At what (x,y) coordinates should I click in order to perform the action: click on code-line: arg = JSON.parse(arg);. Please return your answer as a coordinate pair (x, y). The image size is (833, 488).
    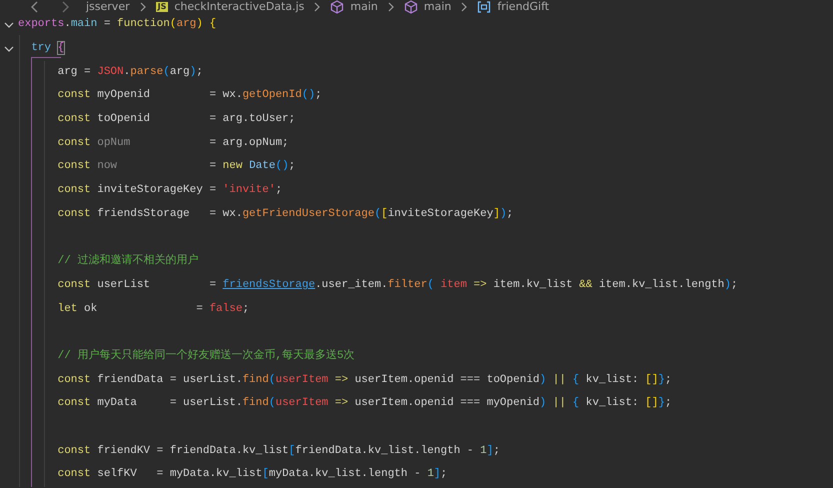
    Looking at the image, I should click on (129, 72).